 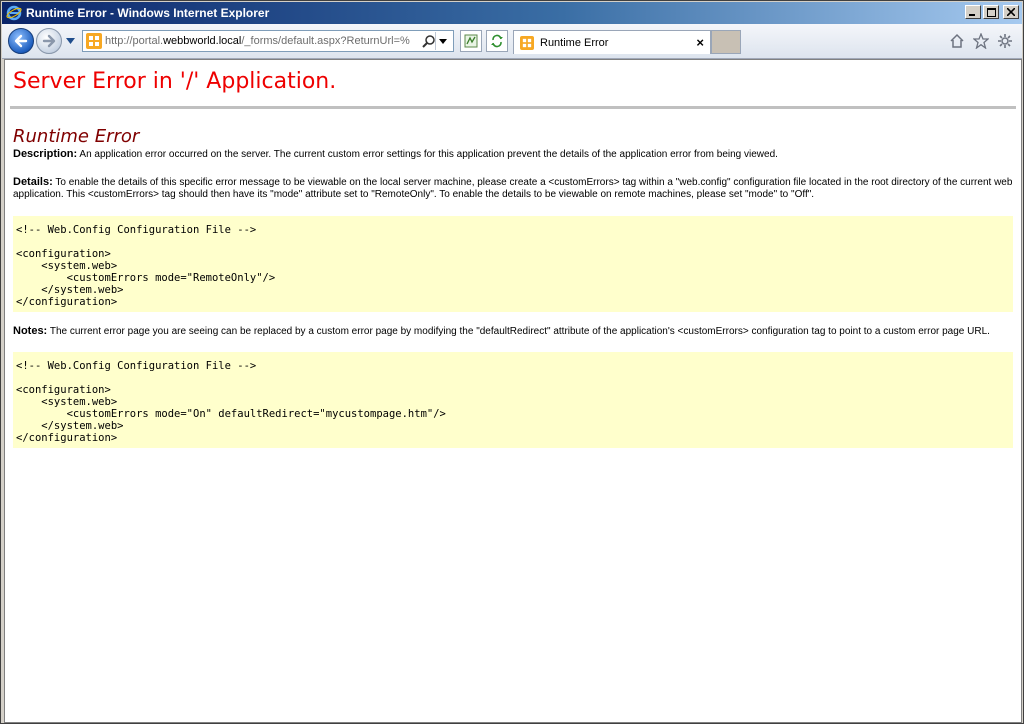 What do you see at coordinates (30, 330) in the screenshot?
I see `notes-label: Notes:` at bounding box center [30, 330].